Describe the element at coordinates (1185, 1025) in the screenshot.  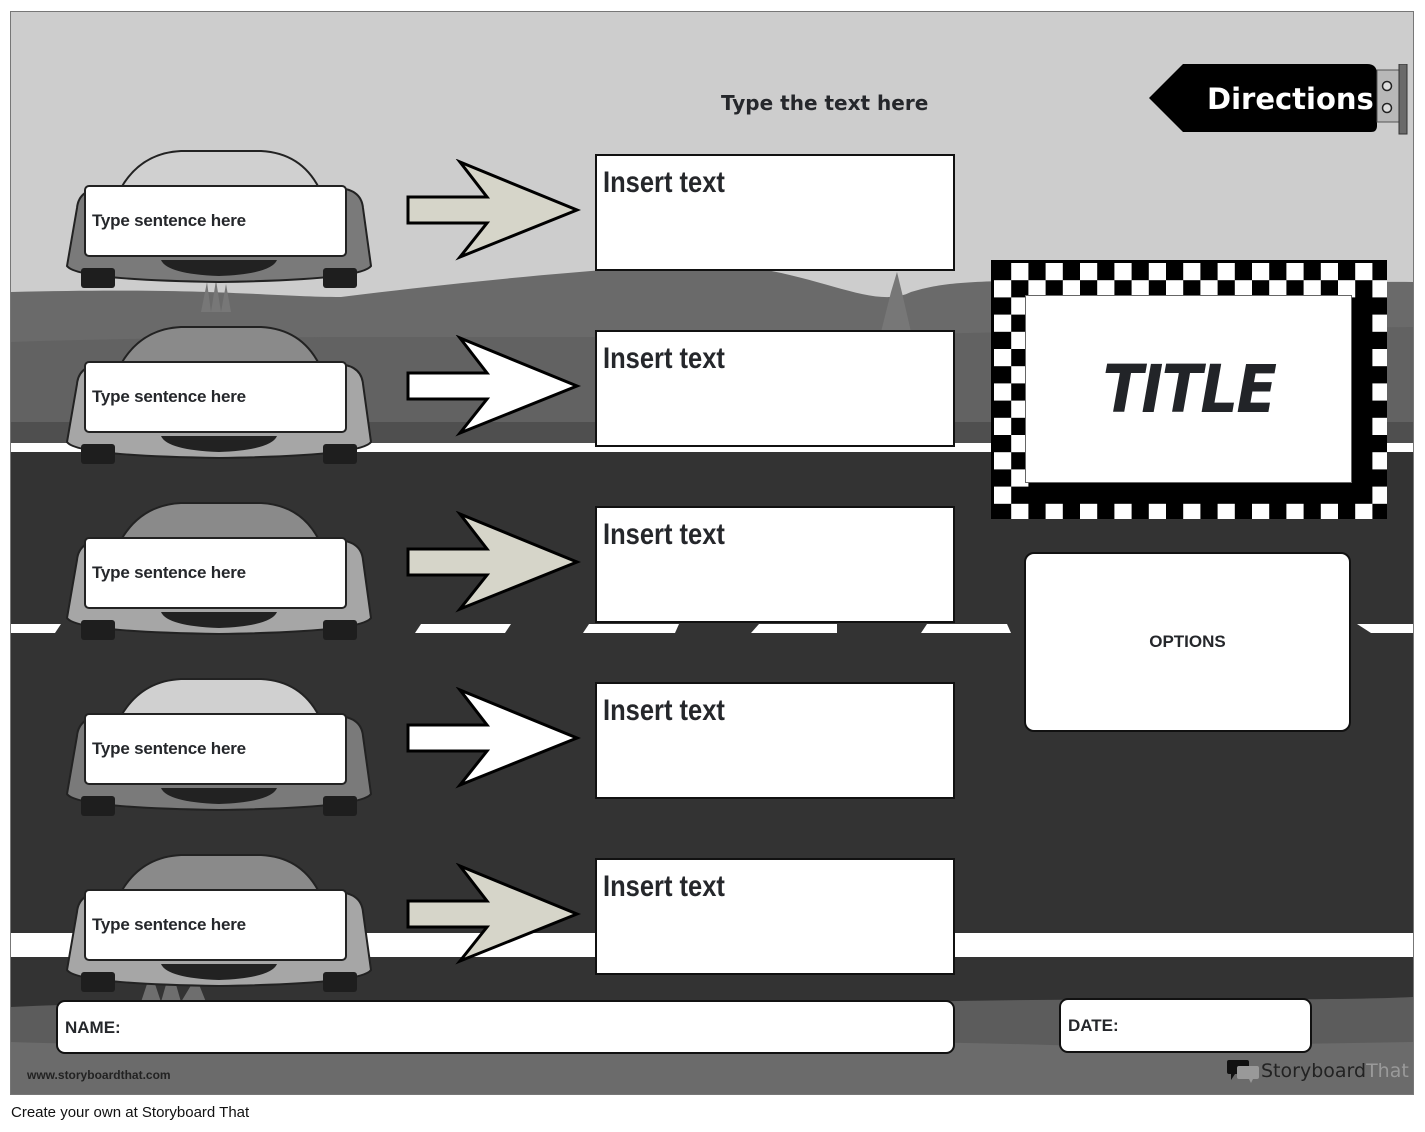
I see `date-field: DATE:` at that location.